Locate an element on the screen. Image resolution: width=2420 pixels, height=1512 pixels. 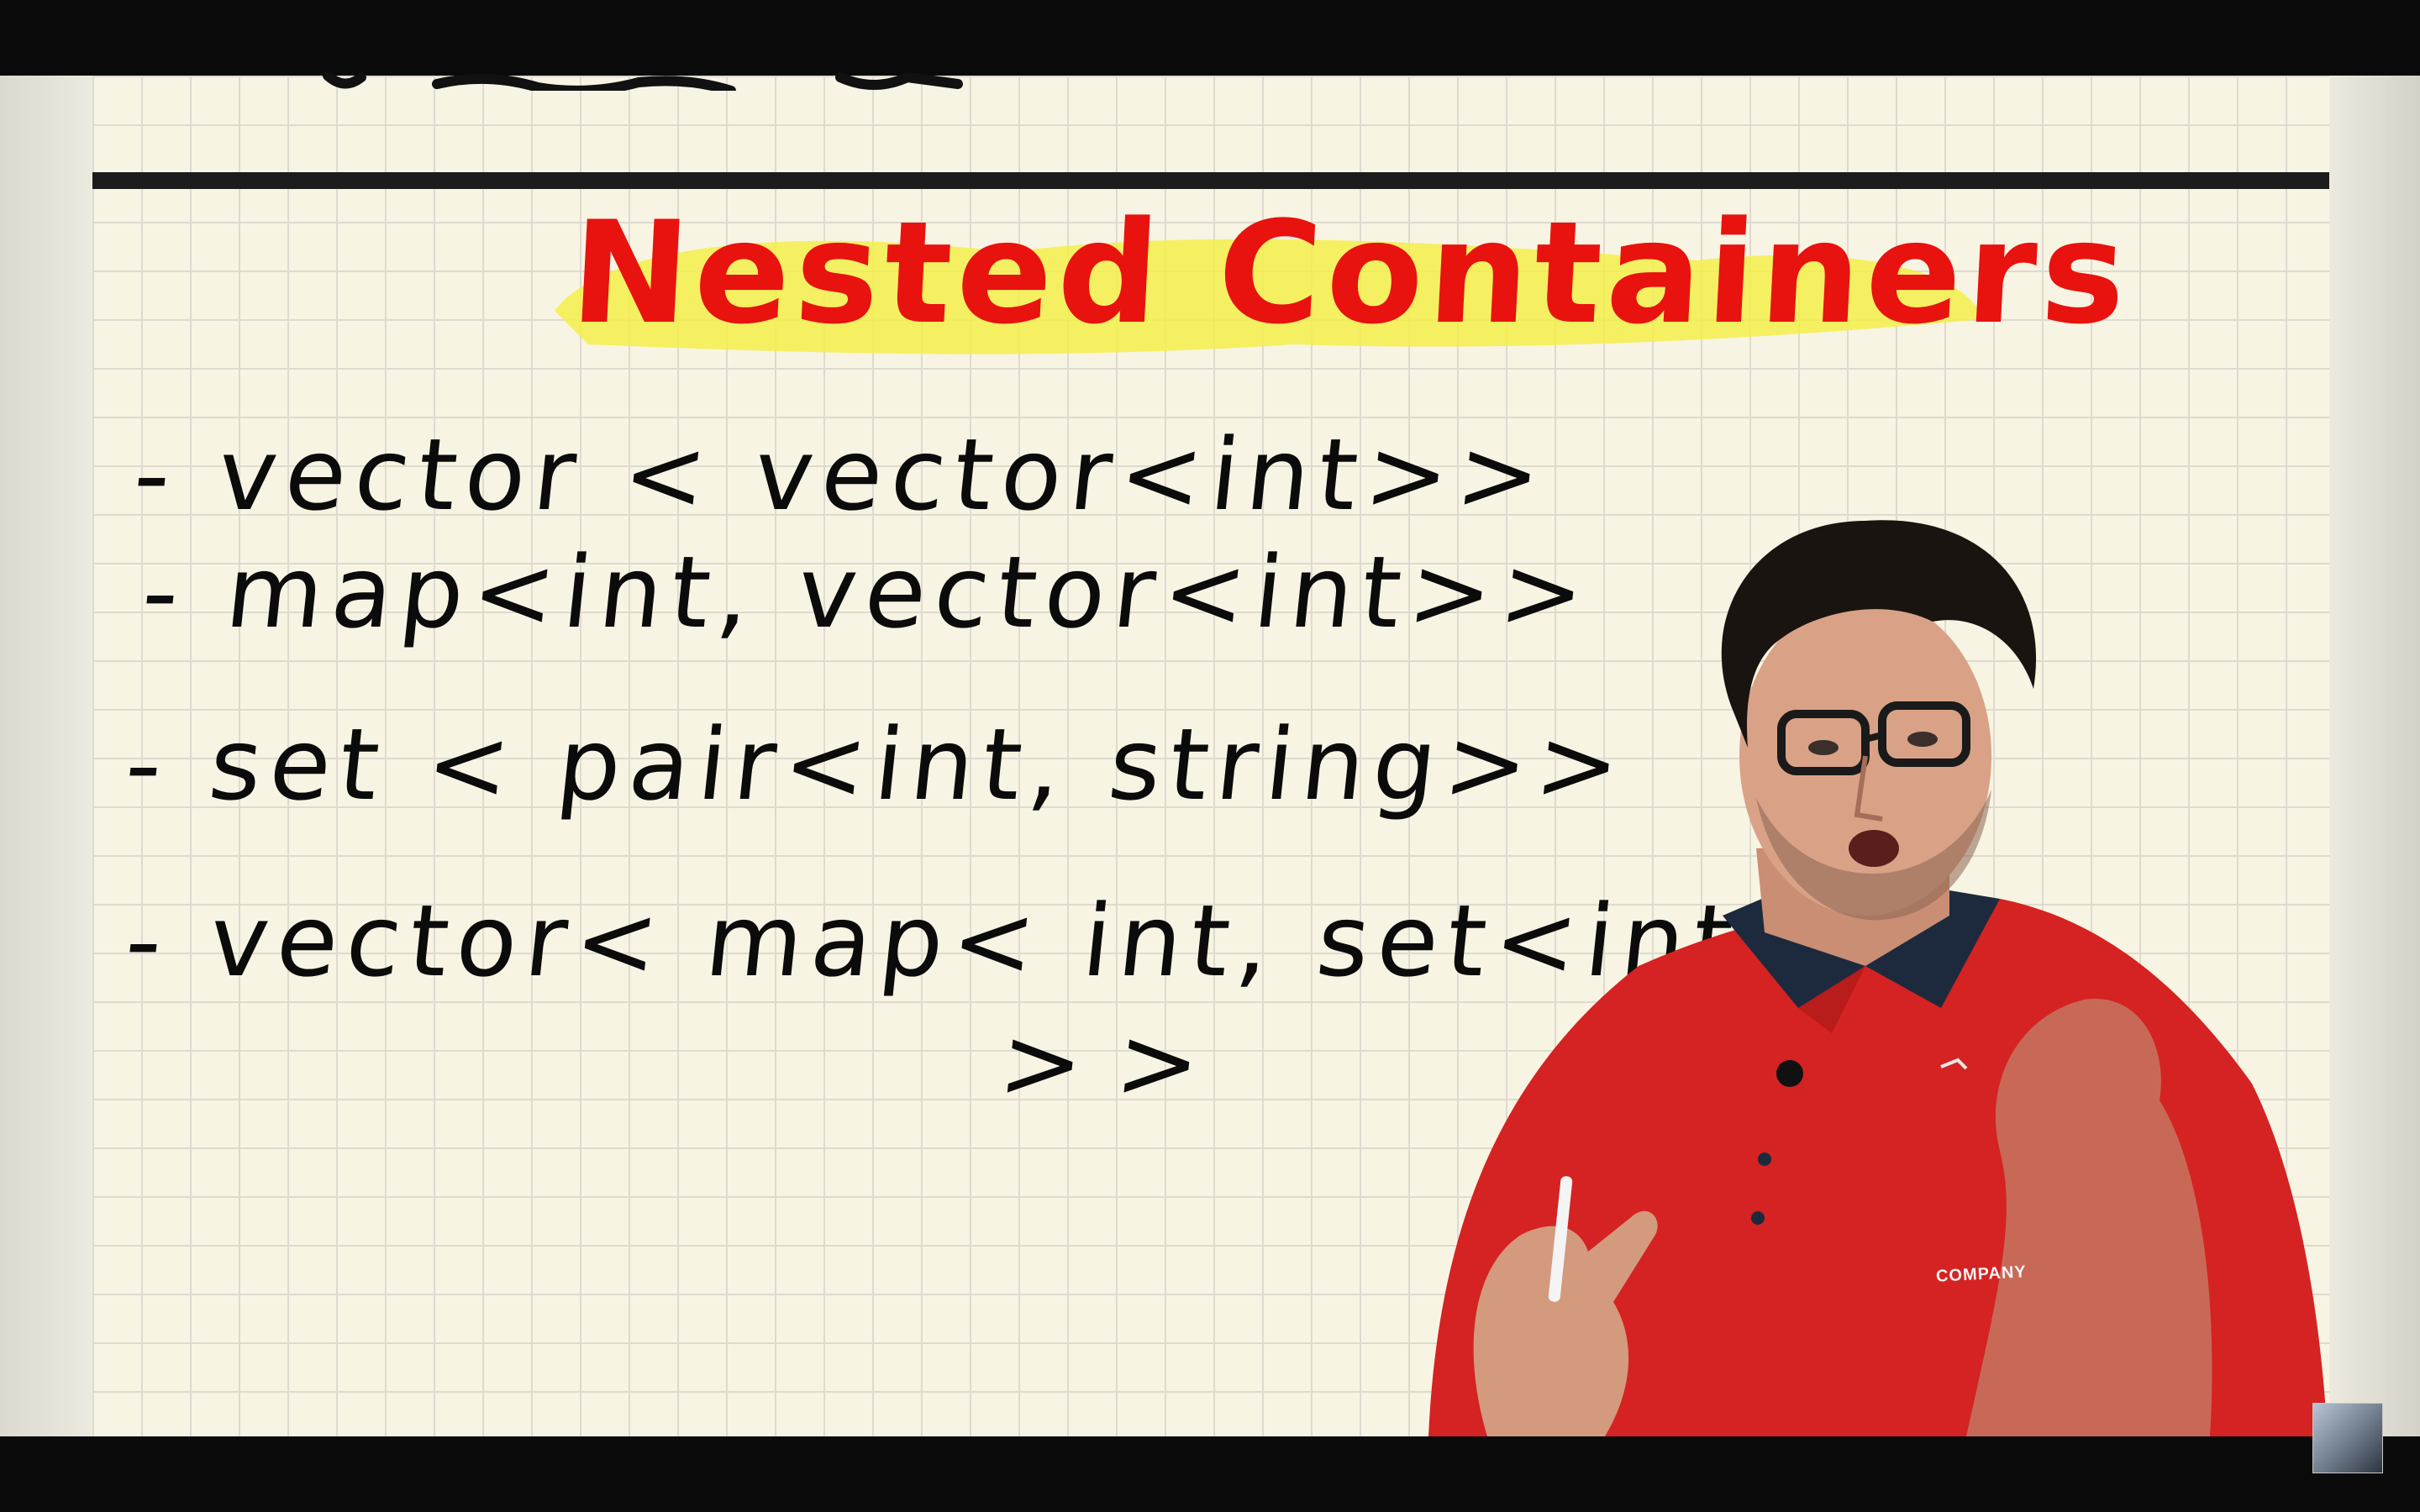
blurred-left-edge is located at coordinates (46, 756).